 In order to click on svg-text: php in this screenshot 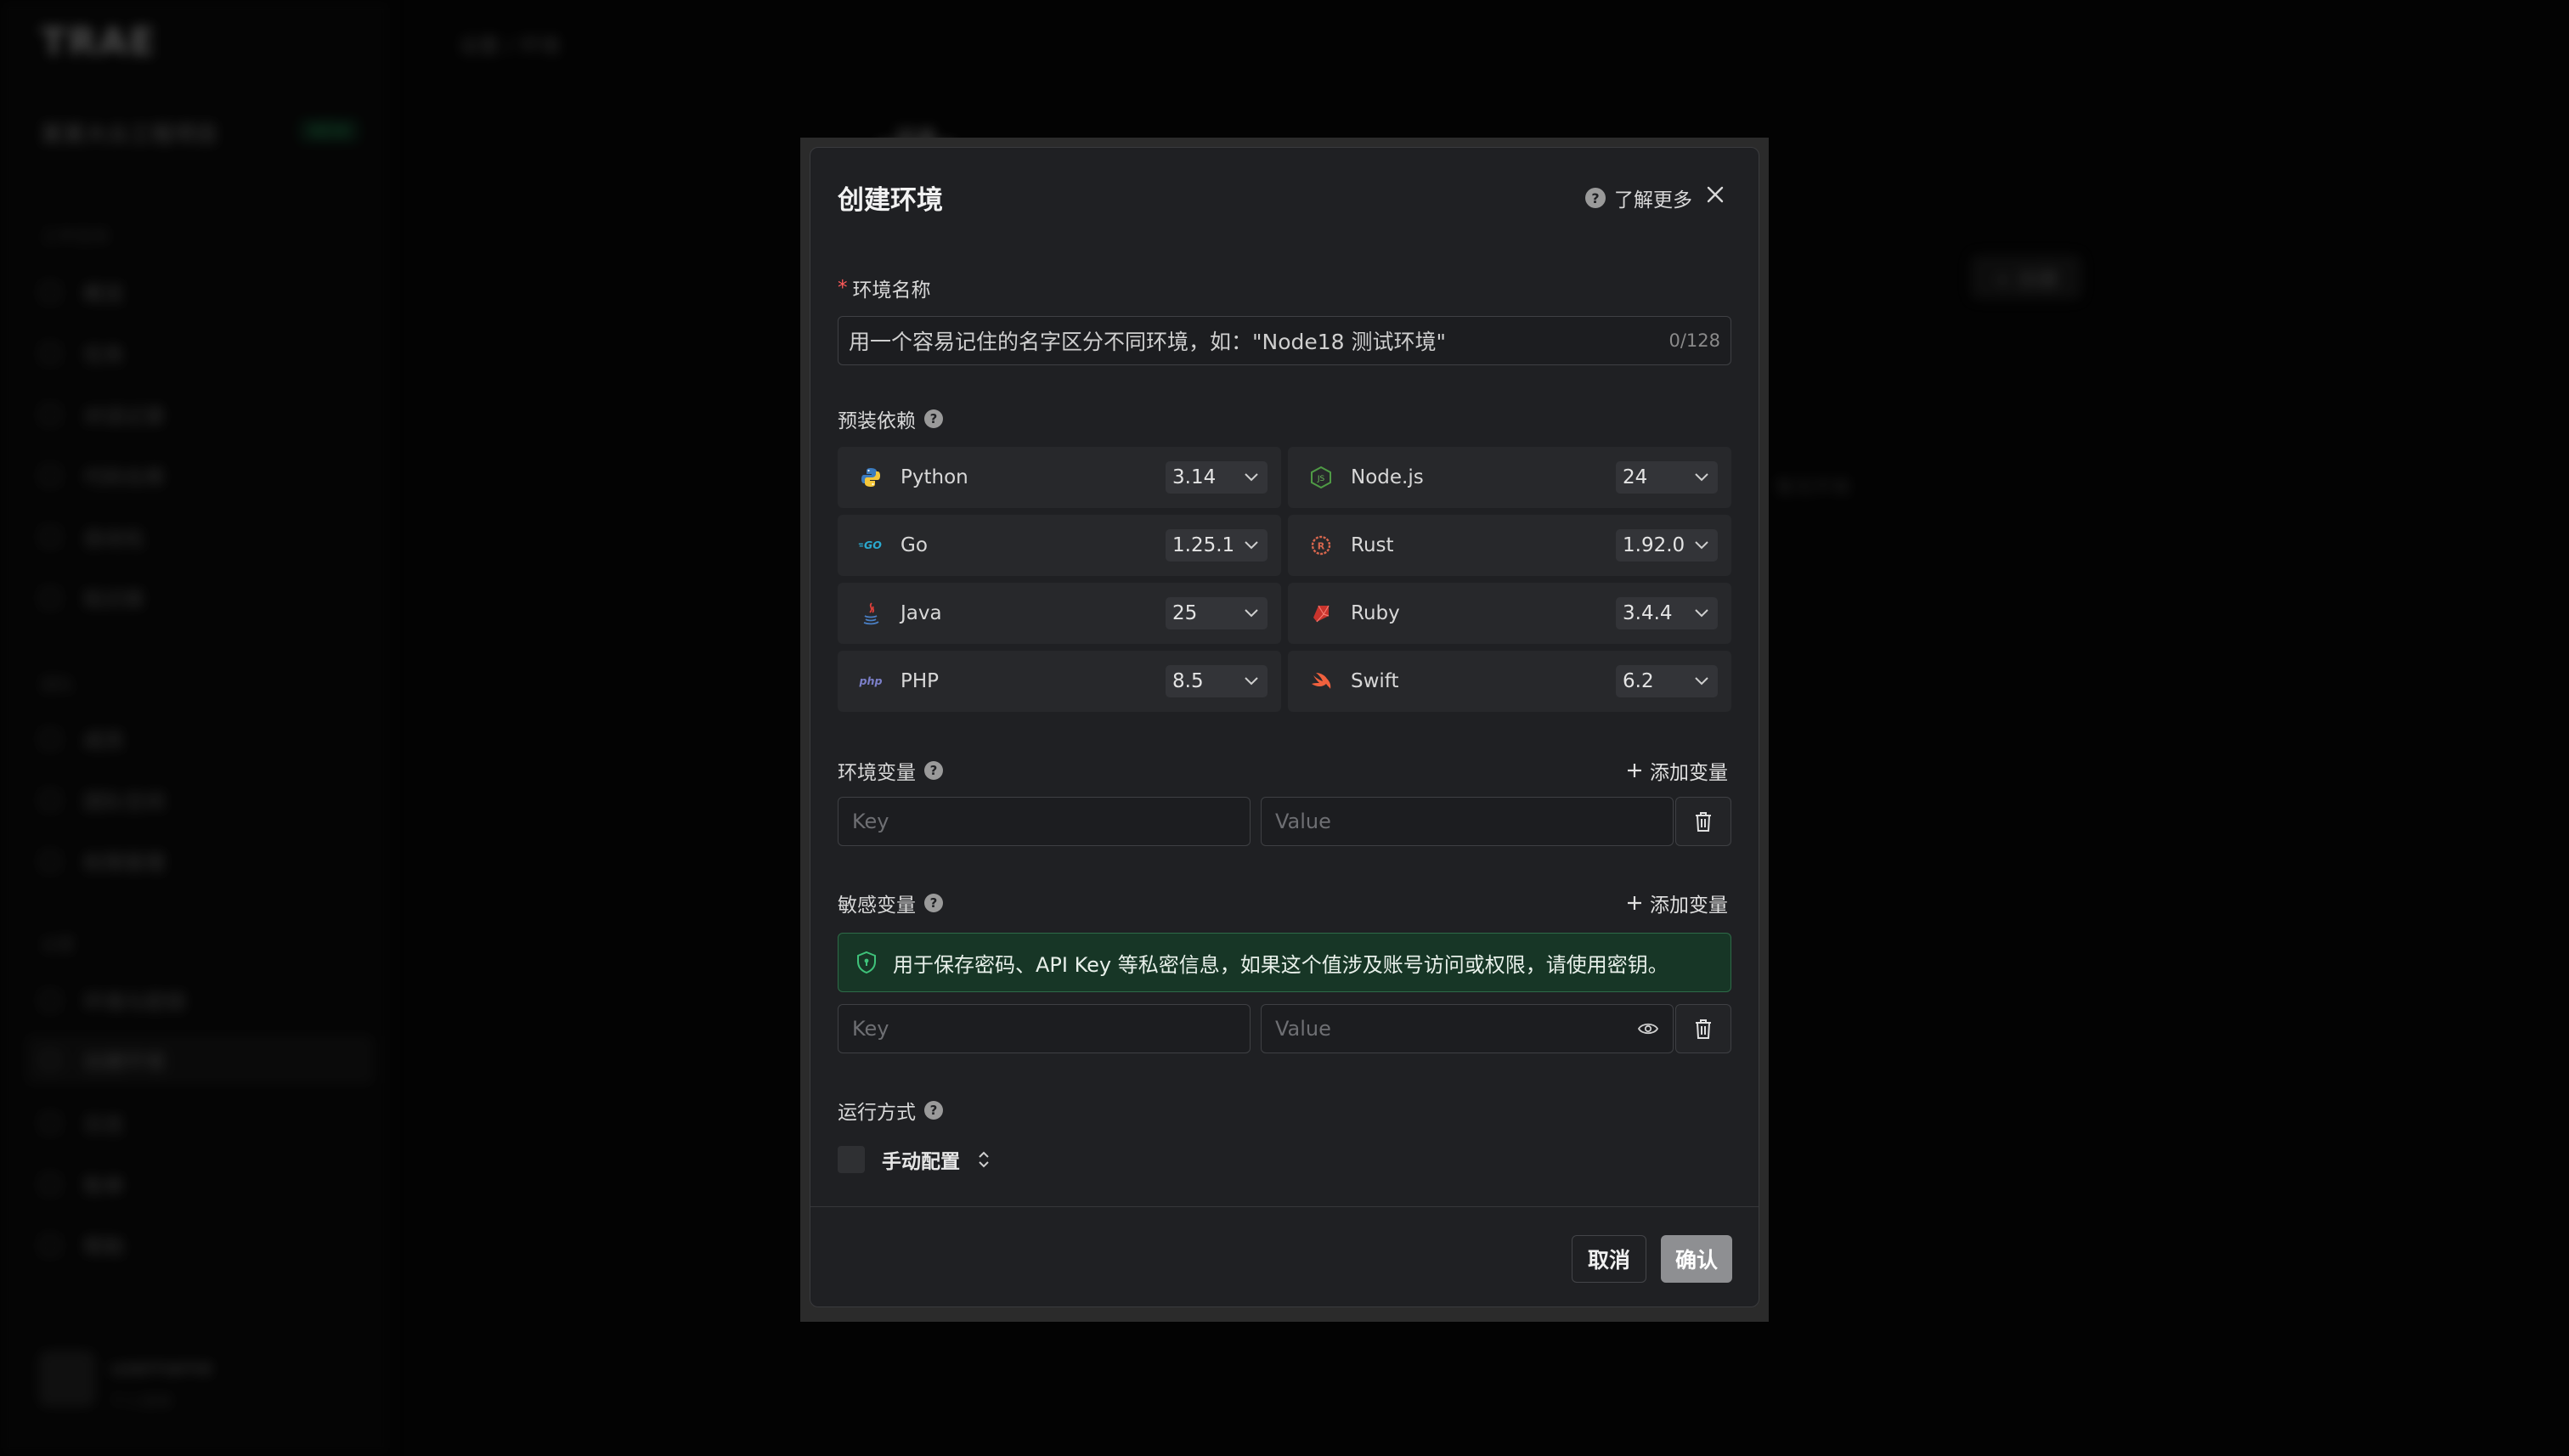, I will do `click(870, 681)`.